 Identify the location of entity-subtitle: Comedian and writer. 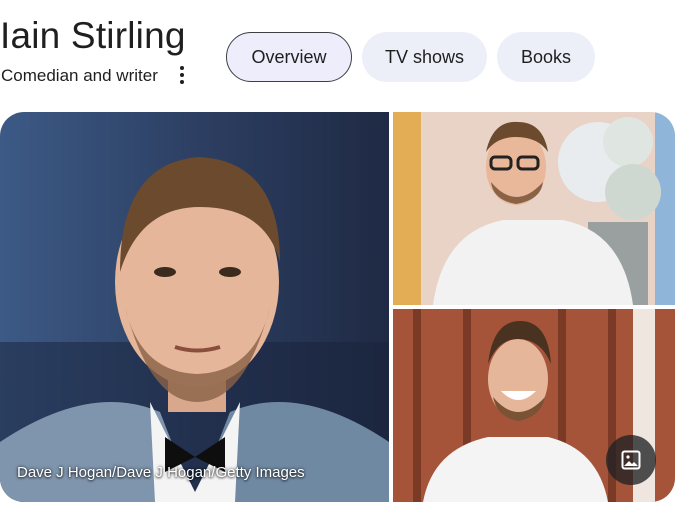
(79, 75).